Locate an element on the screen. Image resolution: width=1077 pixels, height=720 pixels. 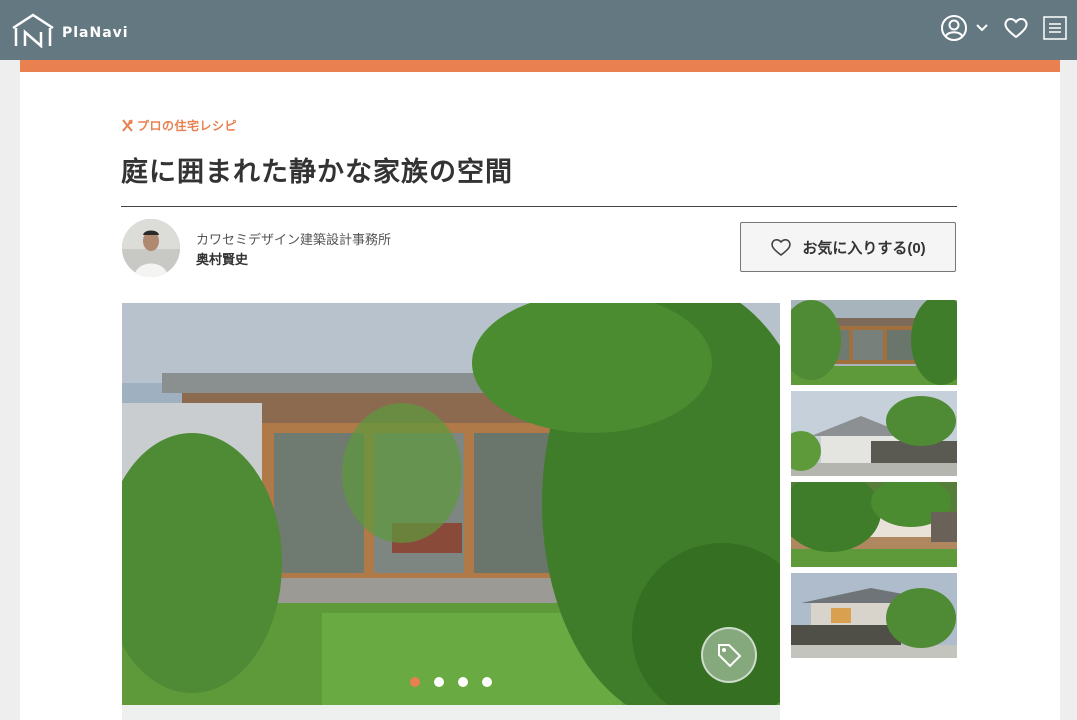
avatar-image is located at coordinates (151, 248).